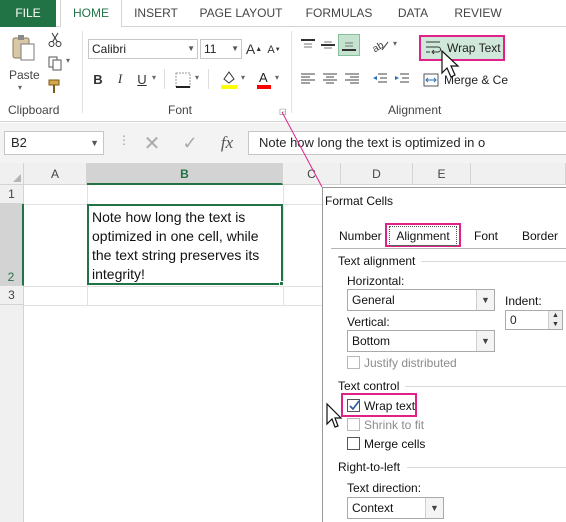  I want to click on align-right-icon, so click(352, 79).